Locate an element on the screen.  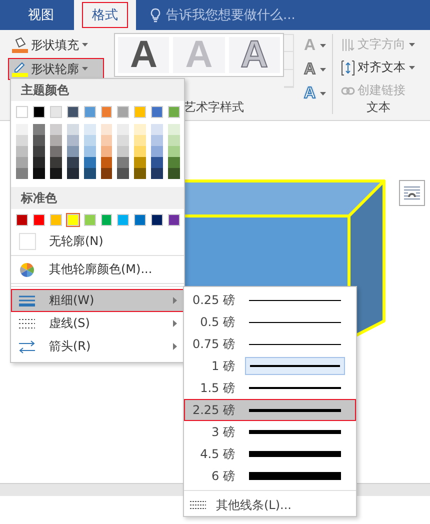
menu-item: 箭头(R) is located at coordinates (97, 346).